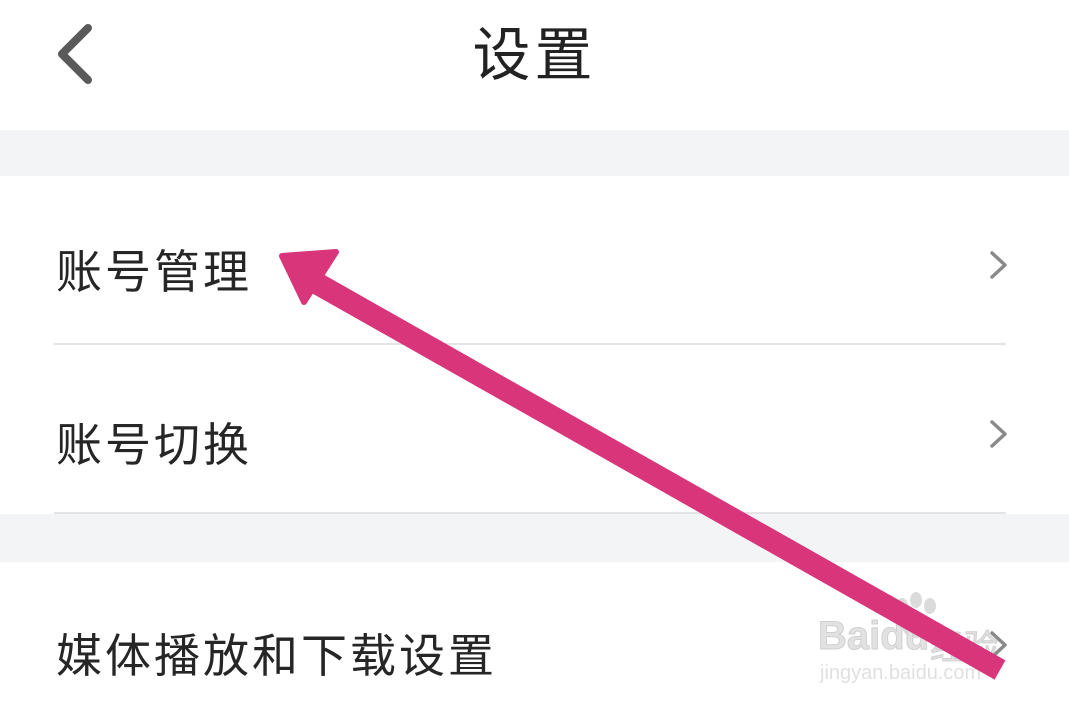  I want to click on page-title: 设置, so click(534, 55).